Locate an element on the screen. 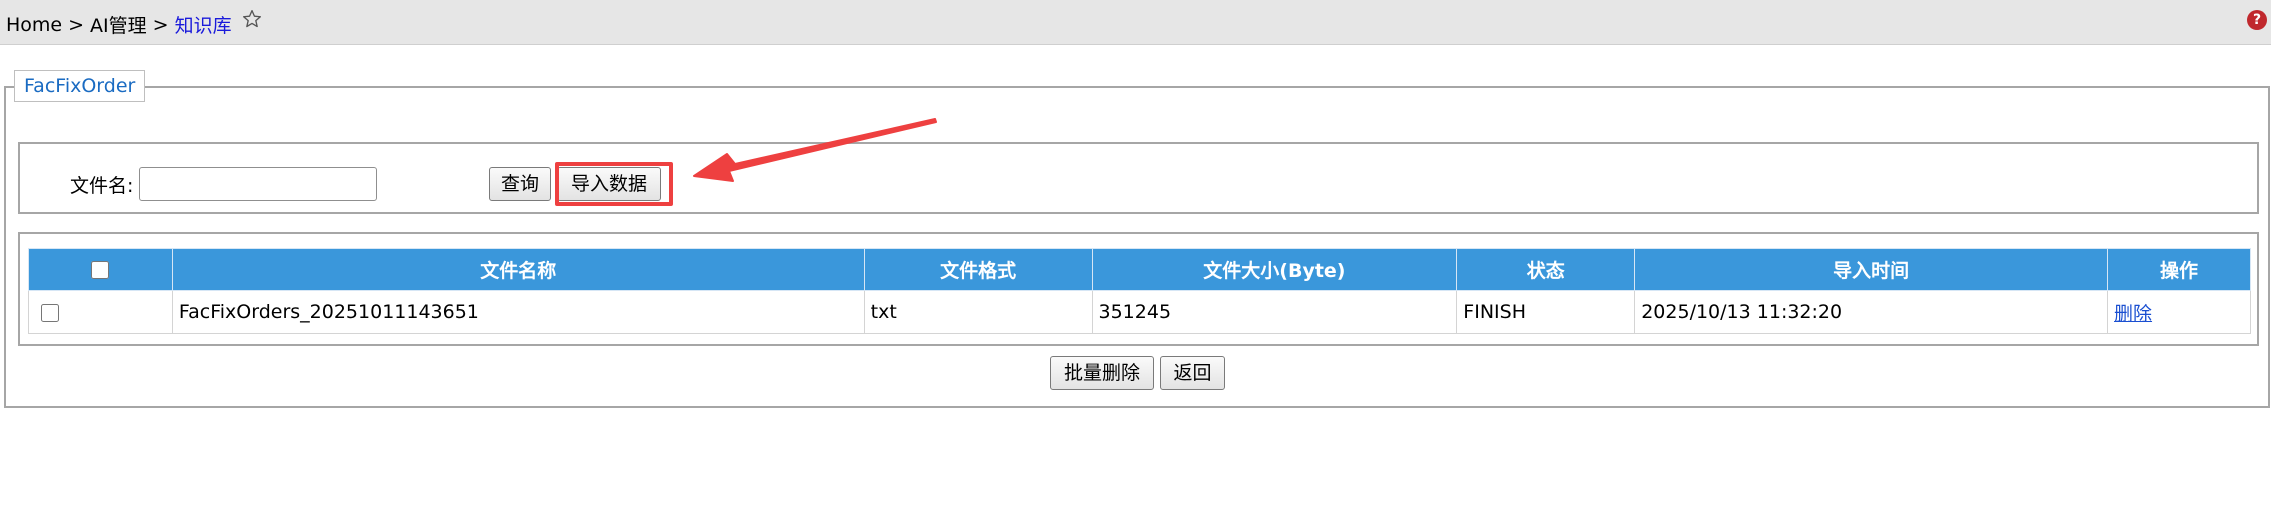 This screenshot has width=2271, height=525. cell-import-time: 2025/10/13 11:32:20 is located at coordinates (1871, 312).